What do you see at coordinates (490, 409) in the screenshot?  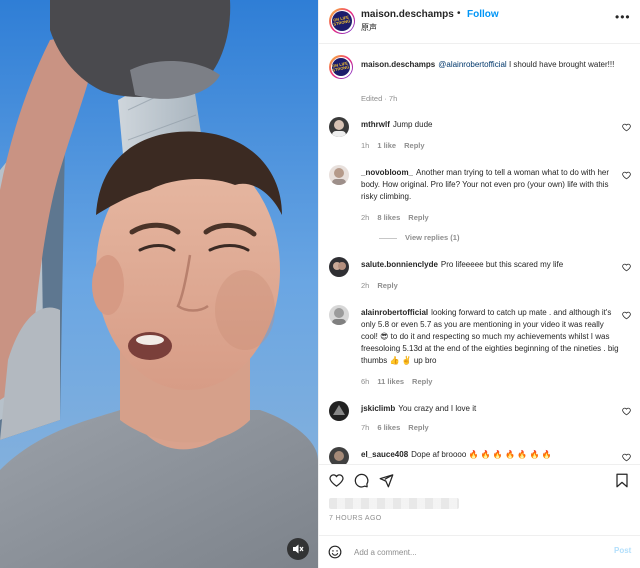 I see `comment-text: jskiclimb You crazy and I love it` at bounding box center [490, 409].